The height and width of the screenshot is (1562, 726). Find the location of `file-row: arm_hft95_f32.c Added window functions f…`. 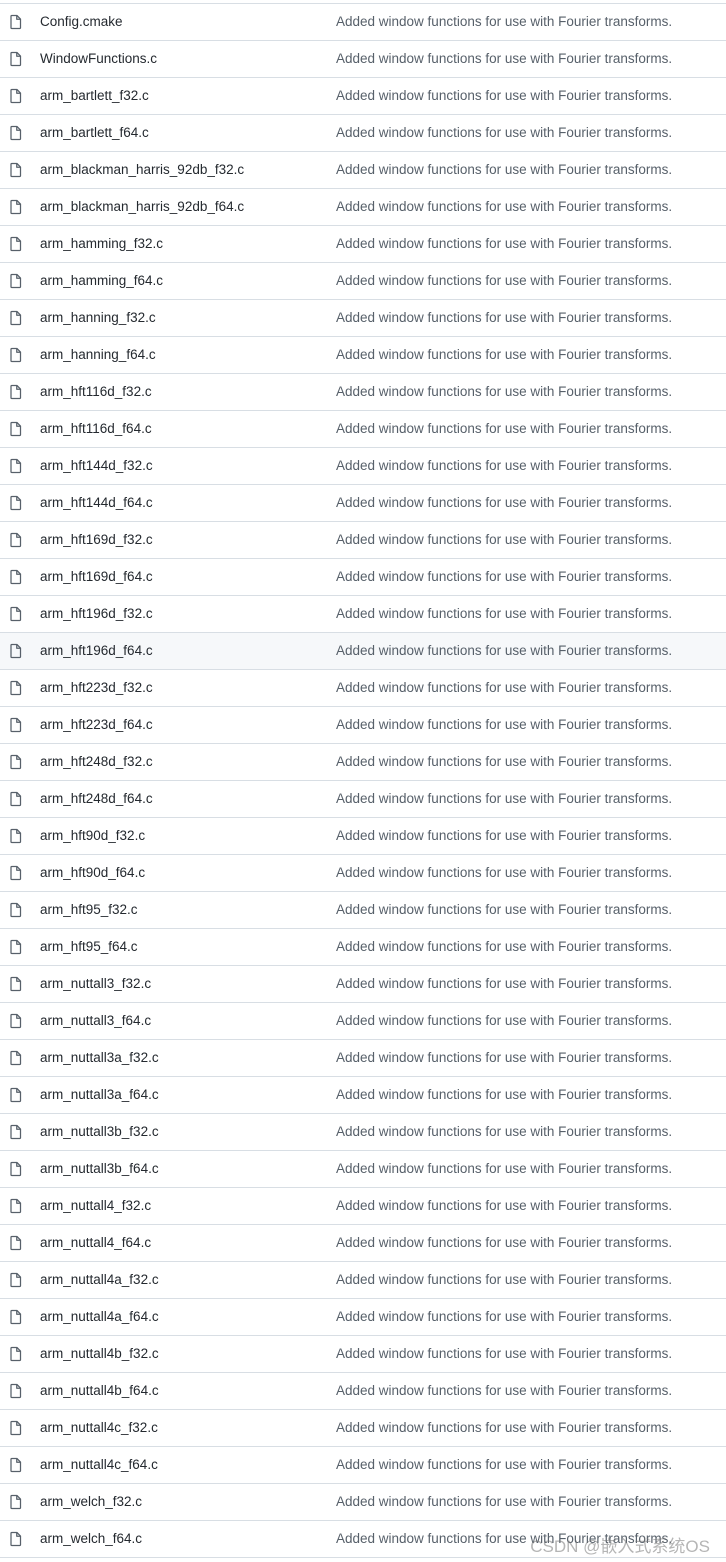

file-row: arm_hft95_f32.c Added window functions f… is located at coordinates (363, 910).